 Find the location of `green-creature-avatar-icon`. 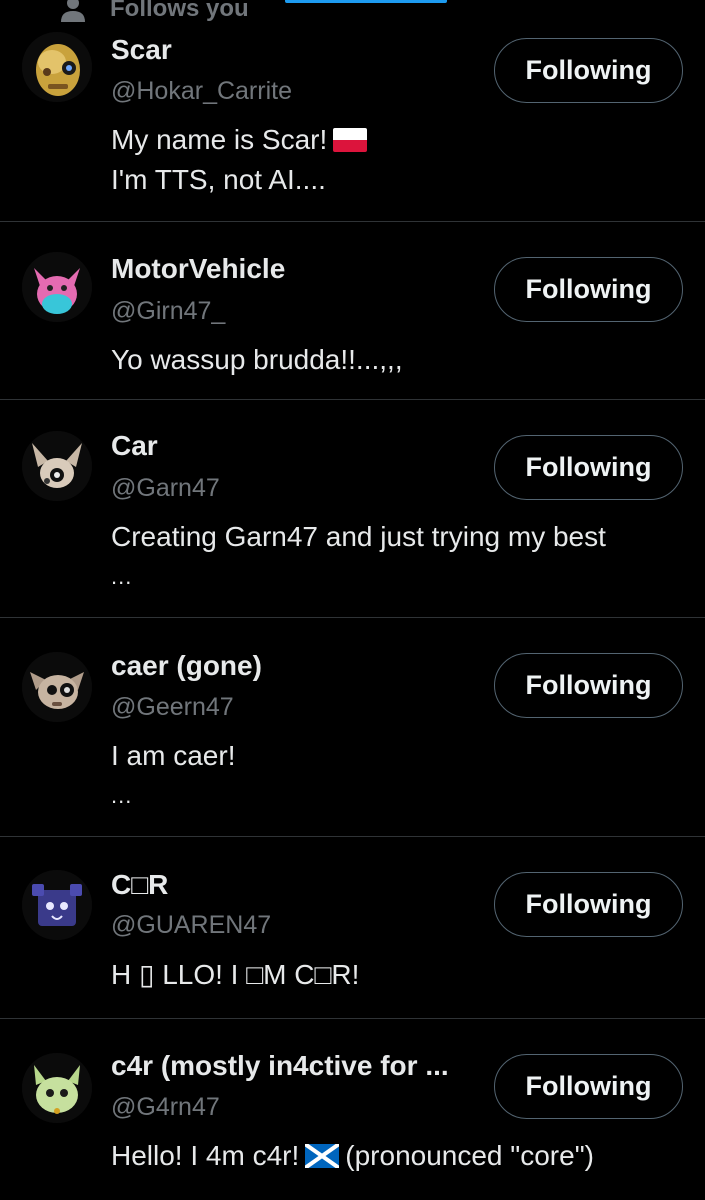

green-creature-avatar-icon is located at coordinates (57, 1088).